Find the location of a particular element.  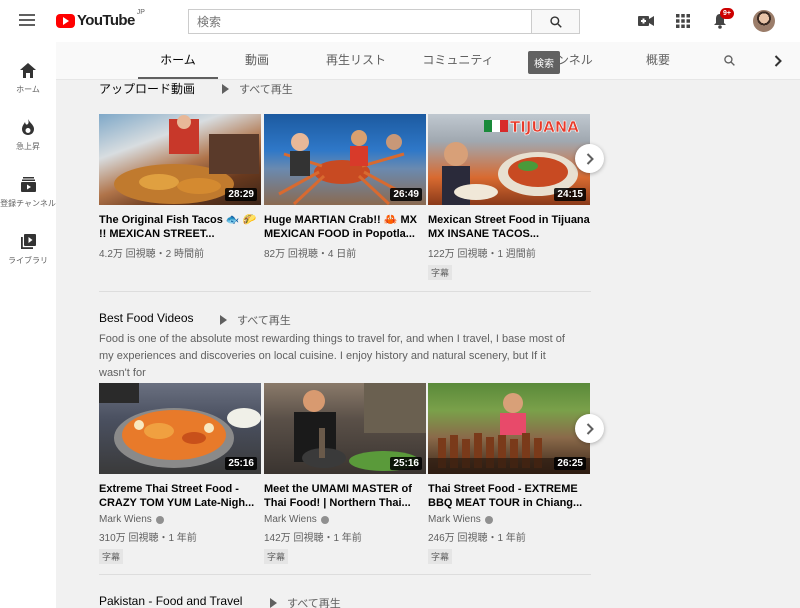

video-camera-icon is located at coordinates (646, 21).